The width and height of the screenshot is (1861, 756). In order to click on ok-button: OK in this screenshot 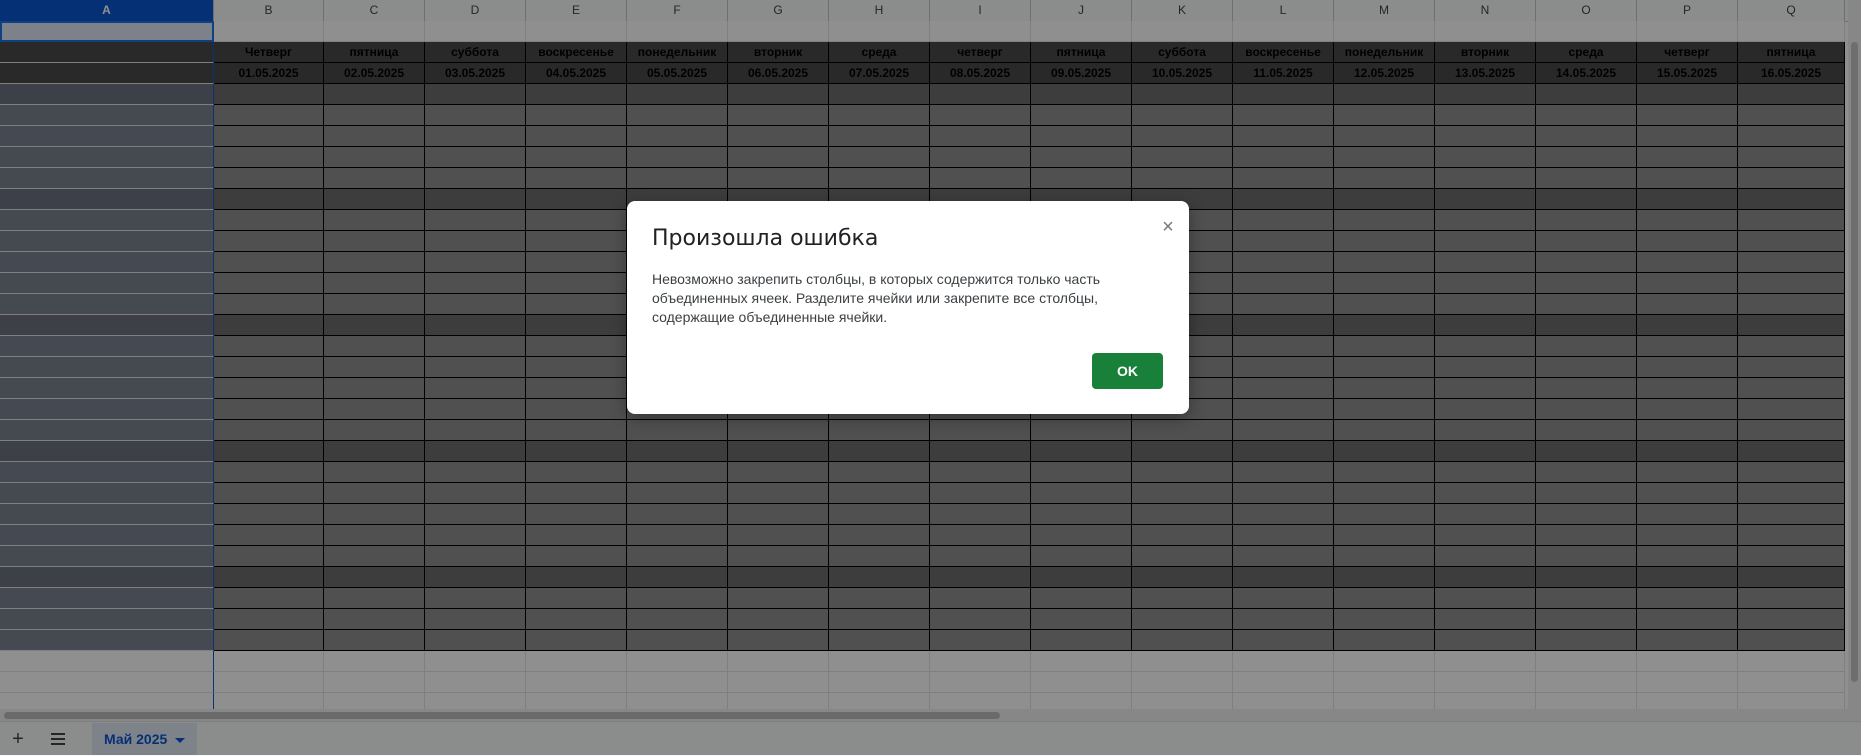, I will do `click(1127, 371)`.